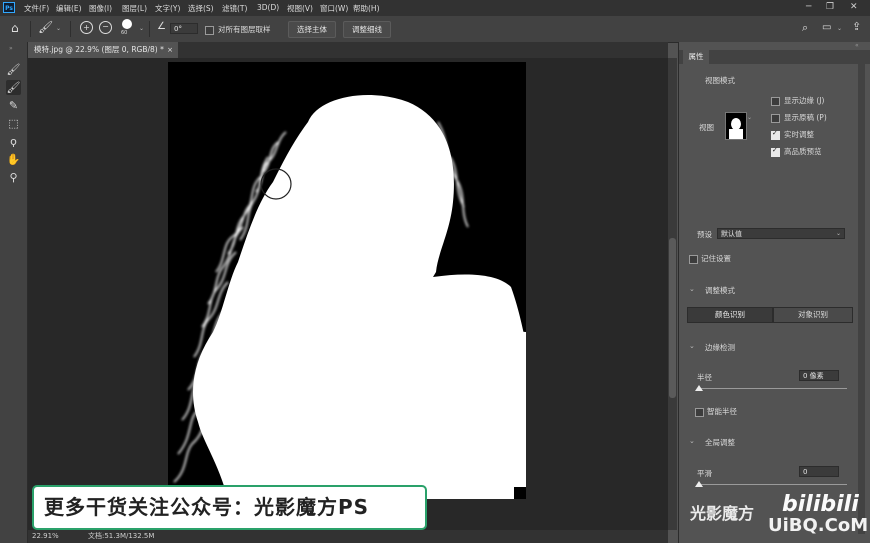  Describe the element at coordinates (367, 29) in the screenshot. I see `refine-hair-button: 调整细线` at that location.